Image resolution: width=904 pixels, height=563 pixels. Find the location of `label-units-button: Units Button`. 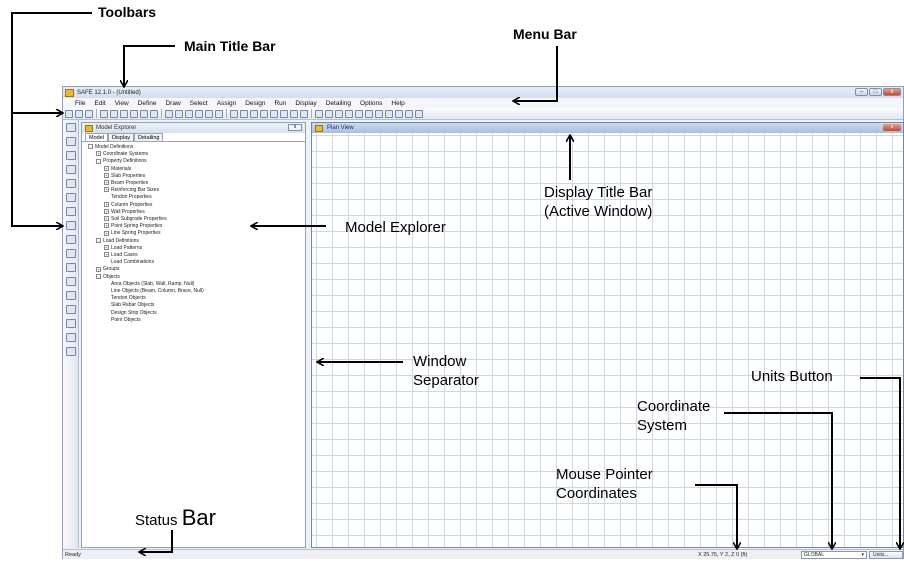

label-units-button: Units Button is located at coordinates (792, 376).